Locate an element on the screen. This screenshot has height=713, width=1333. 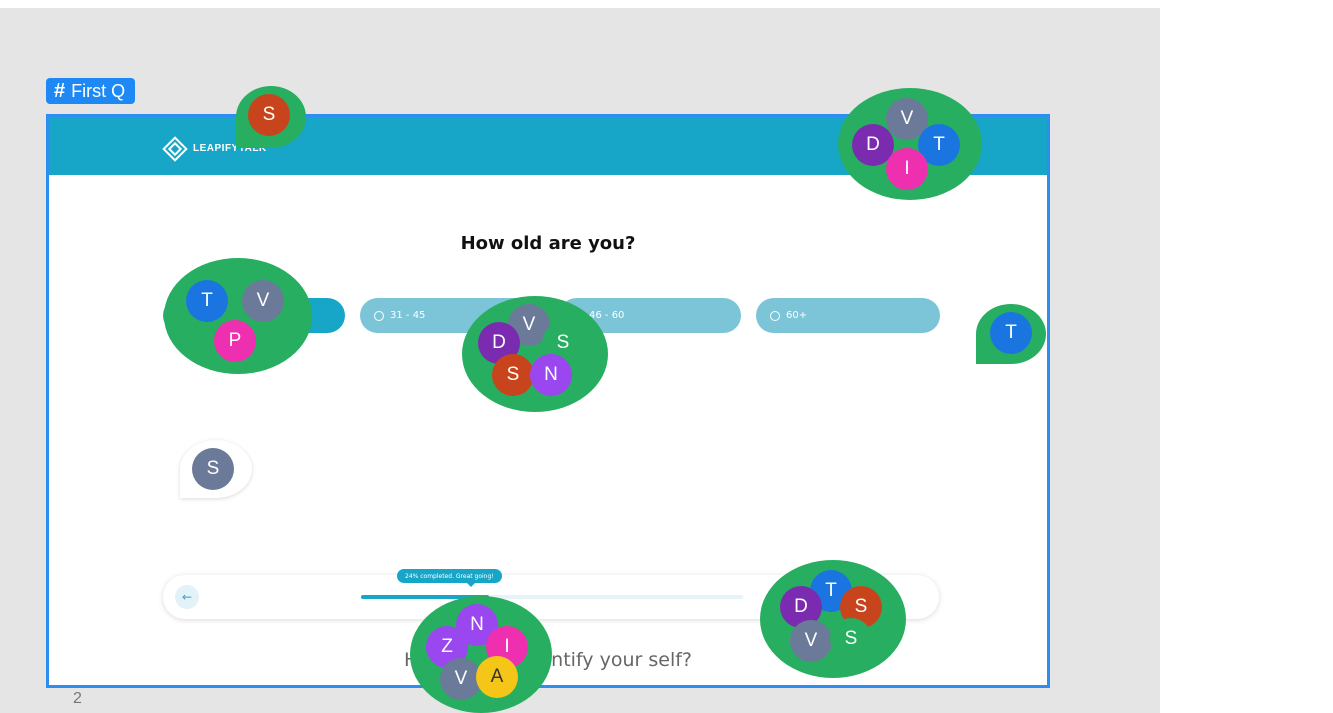
question-title: How old are you? is located at coordinates (548, 243).